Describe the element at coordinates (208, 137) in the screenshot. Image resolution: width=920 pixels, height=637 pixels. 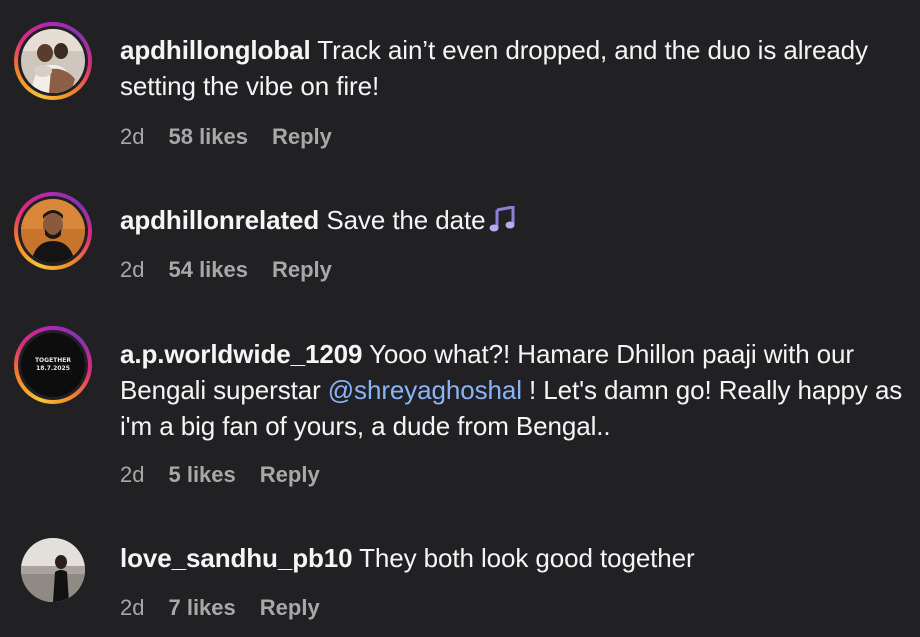
I see `likes-count: 58 likes` at that location.